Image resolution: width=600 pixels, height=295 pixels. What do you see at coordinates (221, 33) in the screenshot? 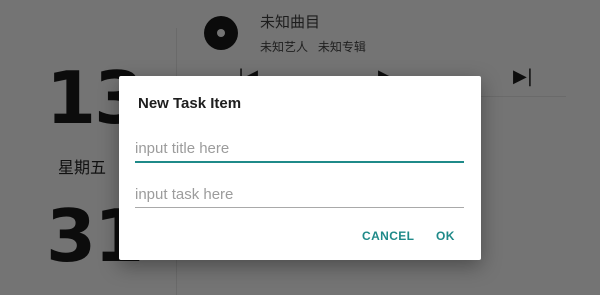
I see `vinyl-disc-icon` at bounding box center [221, 33].